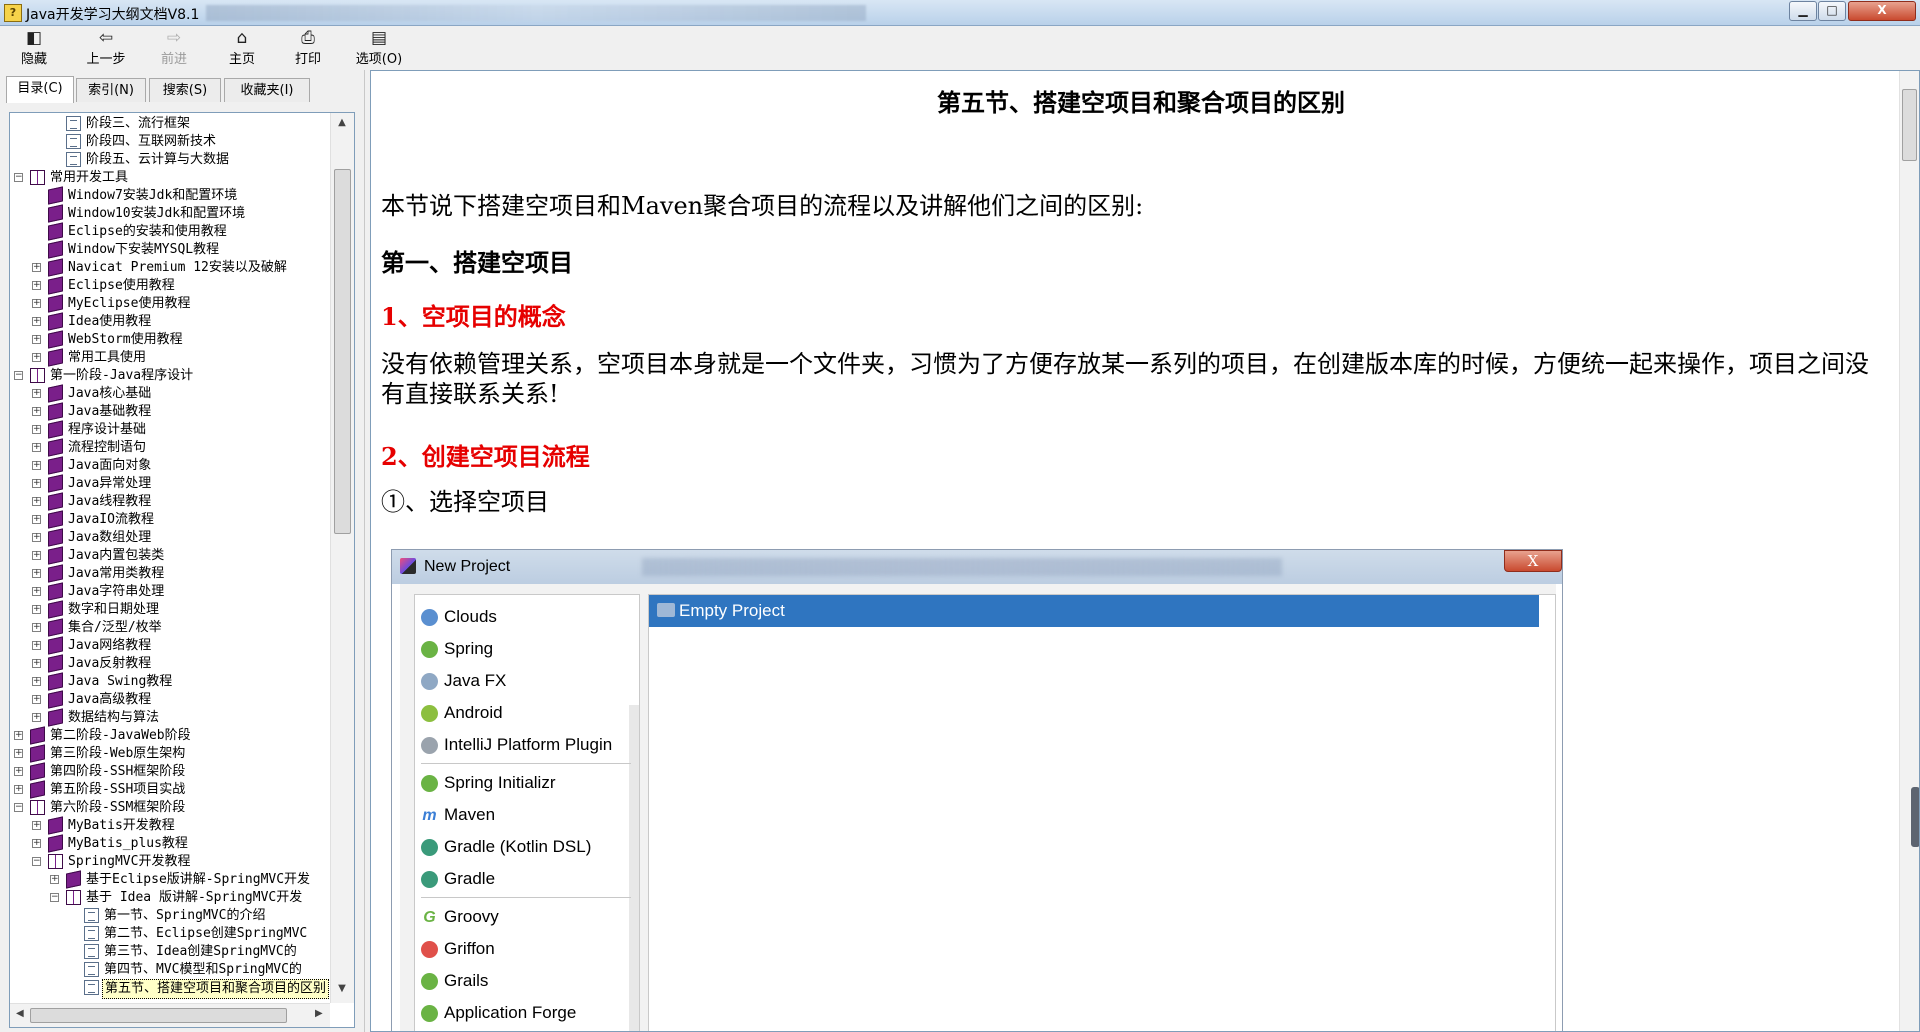 The image size is (1920, 1032). I want to click on list-separator, so click(526, 897).